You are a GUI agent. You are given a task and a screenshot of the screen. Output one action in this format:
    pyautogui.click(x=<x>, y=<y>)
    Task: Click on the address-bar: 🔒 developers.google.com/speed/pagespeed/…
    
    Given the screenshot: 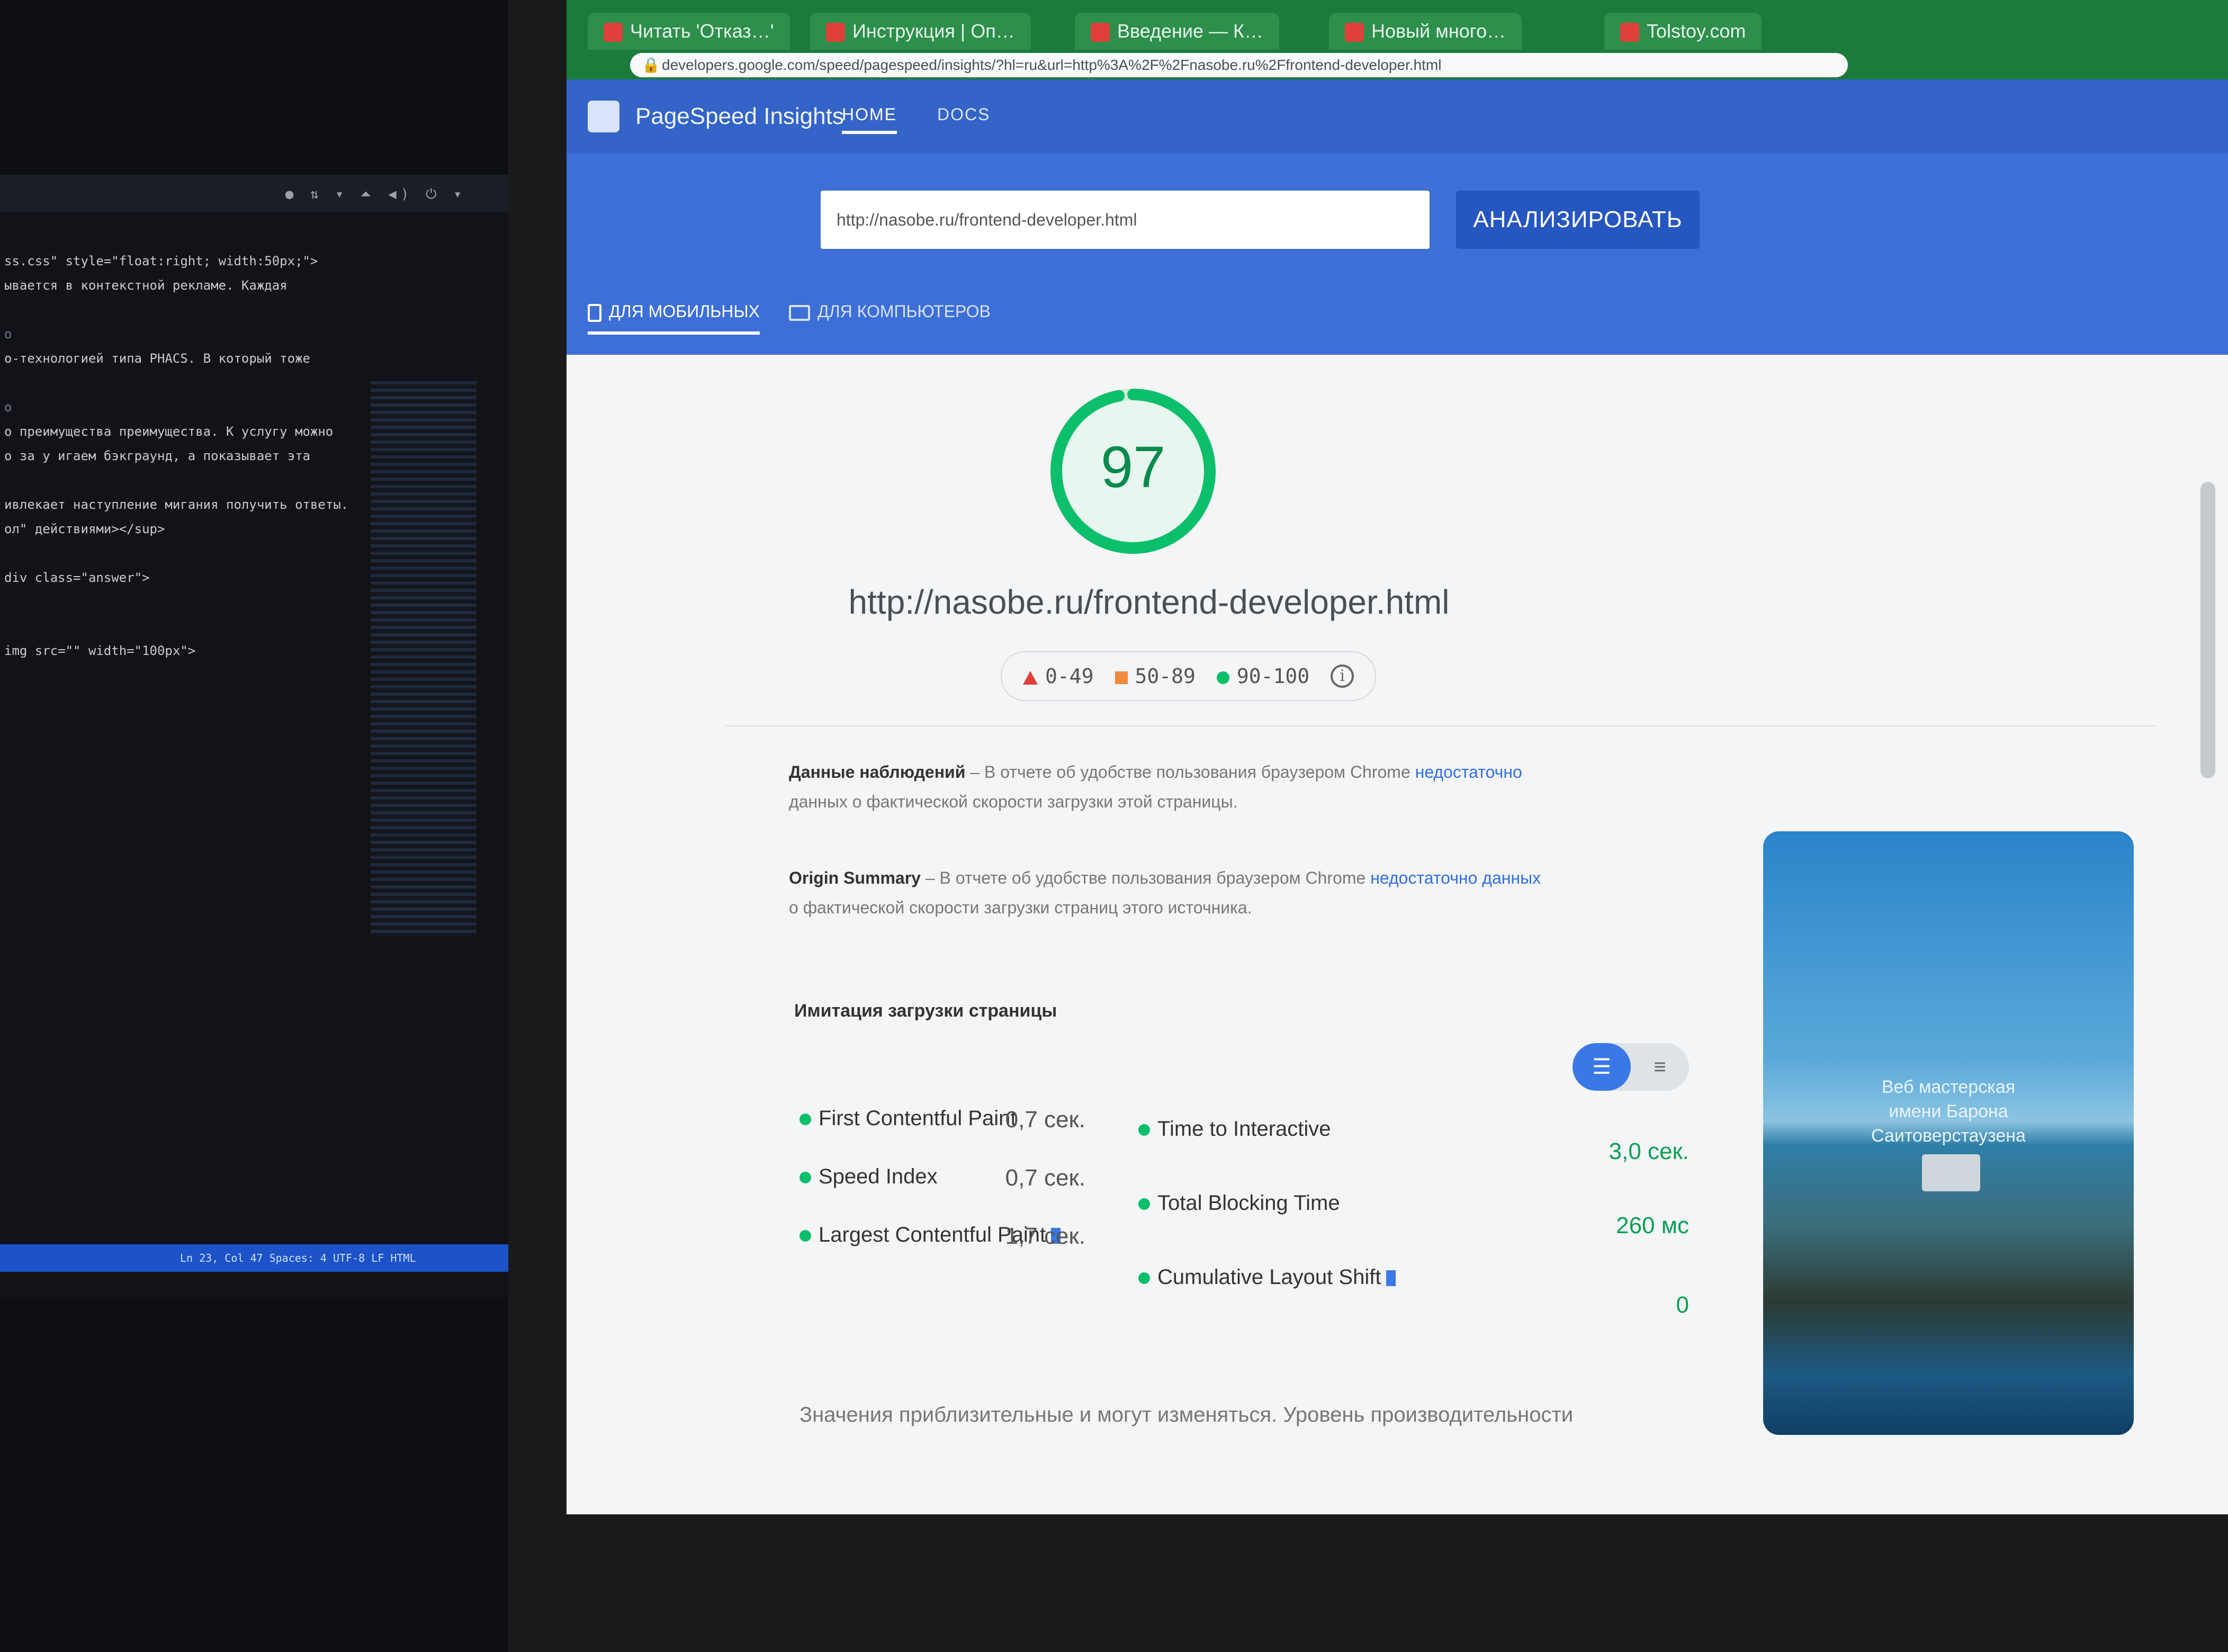 What is the action you would take?
    pyautogui.click(x=1239, y=65)
    